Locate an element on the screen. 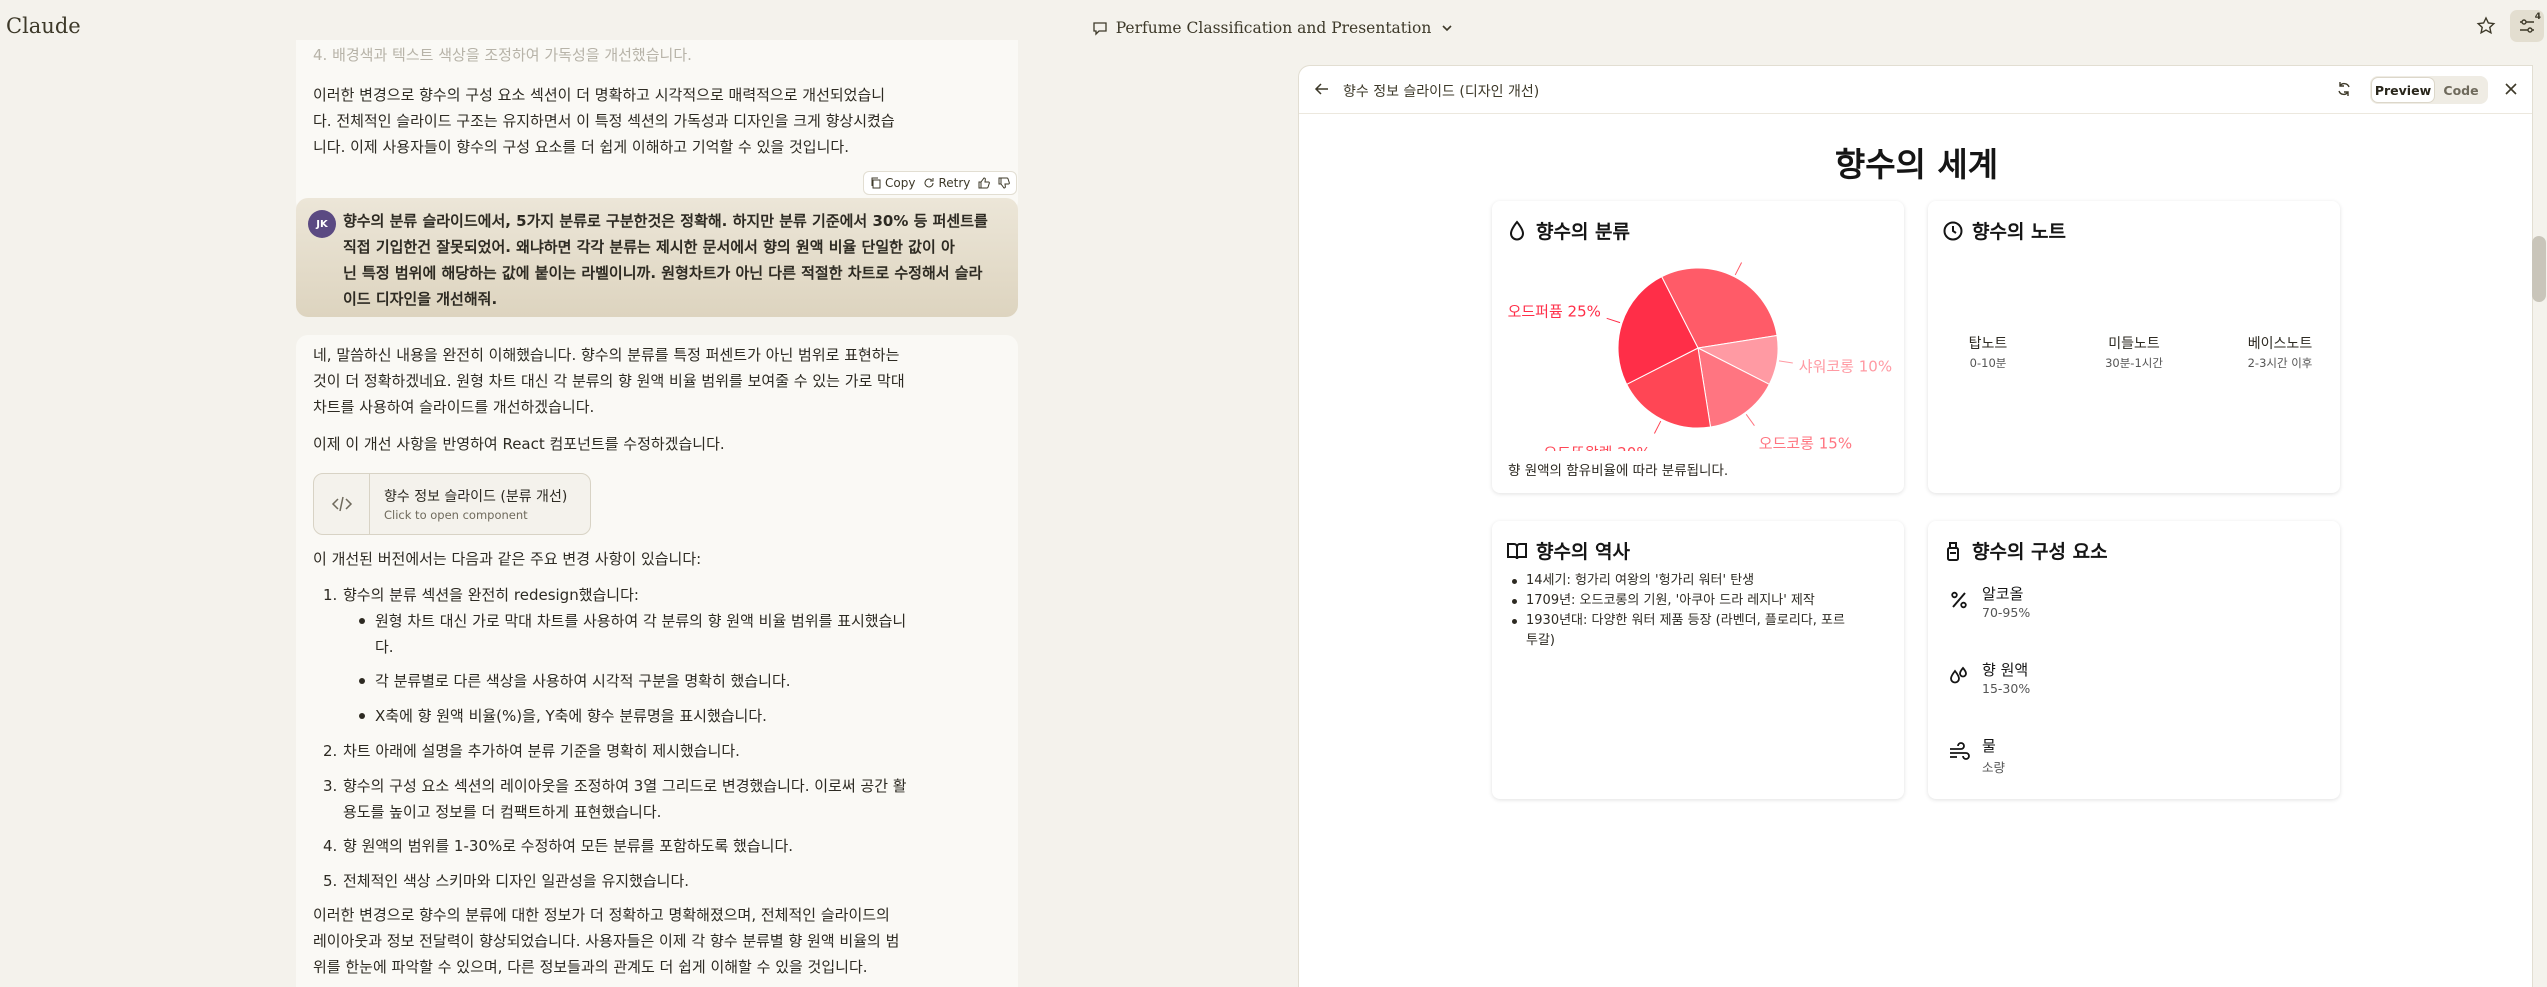  preview-tab: Preview is located at coordinates (2403, 90).